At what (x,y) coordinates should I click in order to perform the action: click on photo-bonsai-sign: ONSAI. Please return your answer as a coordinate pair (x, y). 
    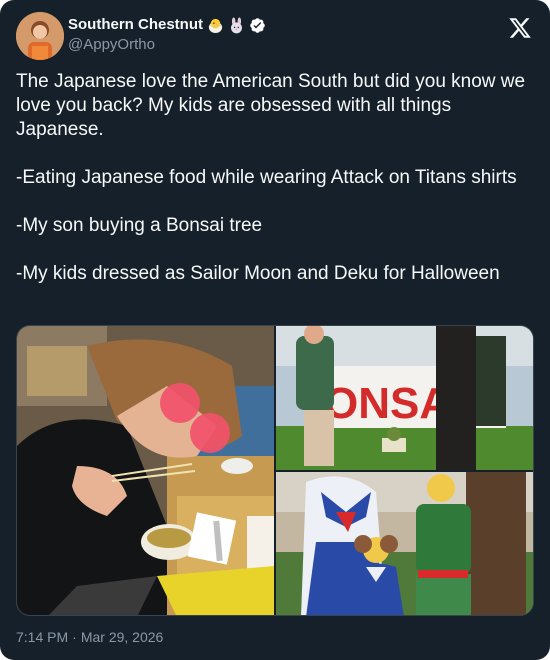
    Looking at the image, I should click on (404, 398).